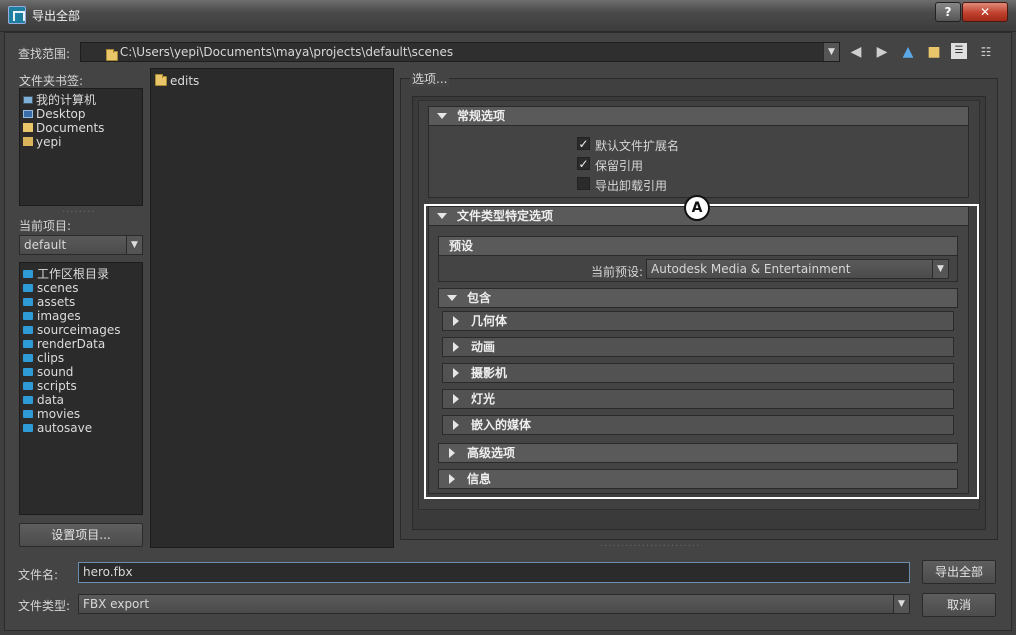 Image resolution: width=1016 pixels, height=635 pixels. I want to click on include-lights-header: 灯光, so click(698, 399).